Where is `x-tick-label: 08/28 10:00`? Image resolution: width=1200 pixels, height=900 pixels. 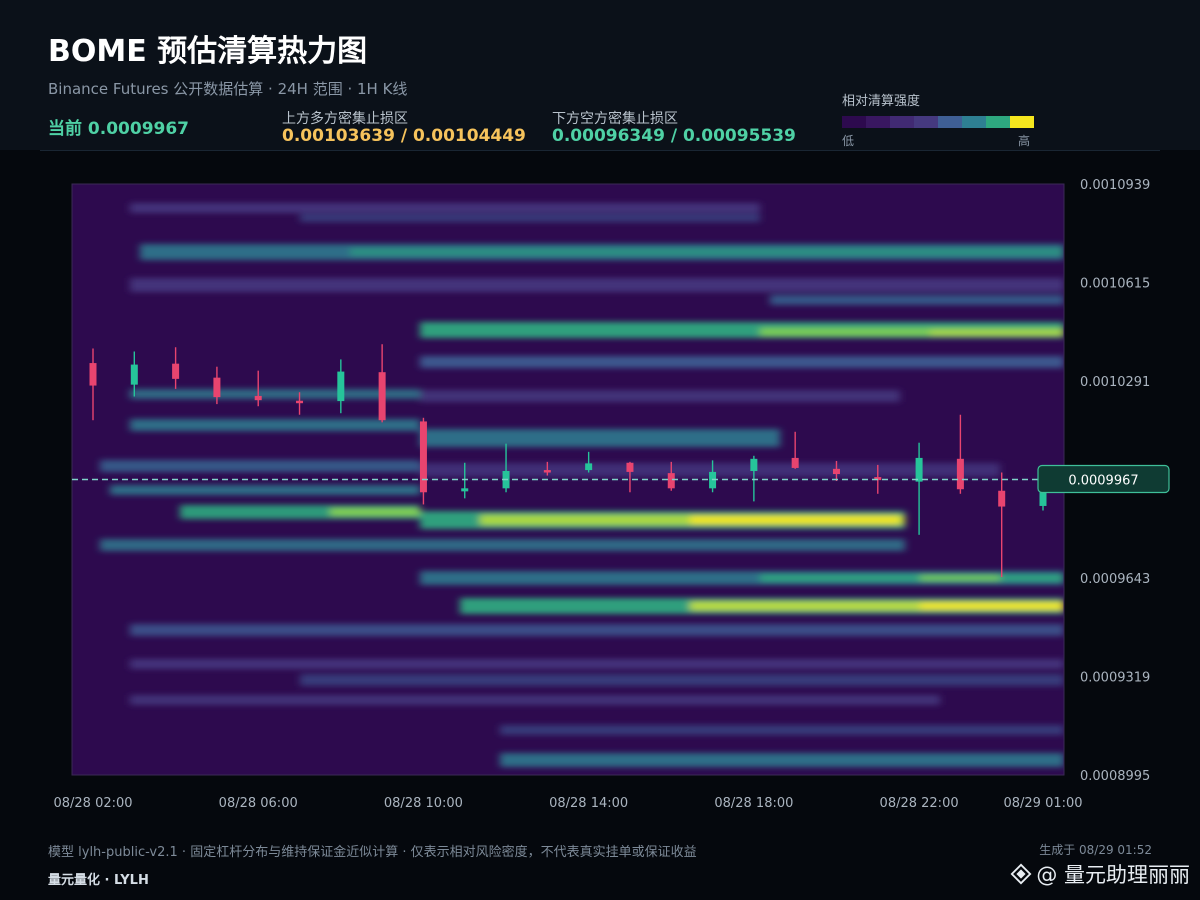
x-tick-label: 08/28 10:00 is located at coordinates (423, 803).